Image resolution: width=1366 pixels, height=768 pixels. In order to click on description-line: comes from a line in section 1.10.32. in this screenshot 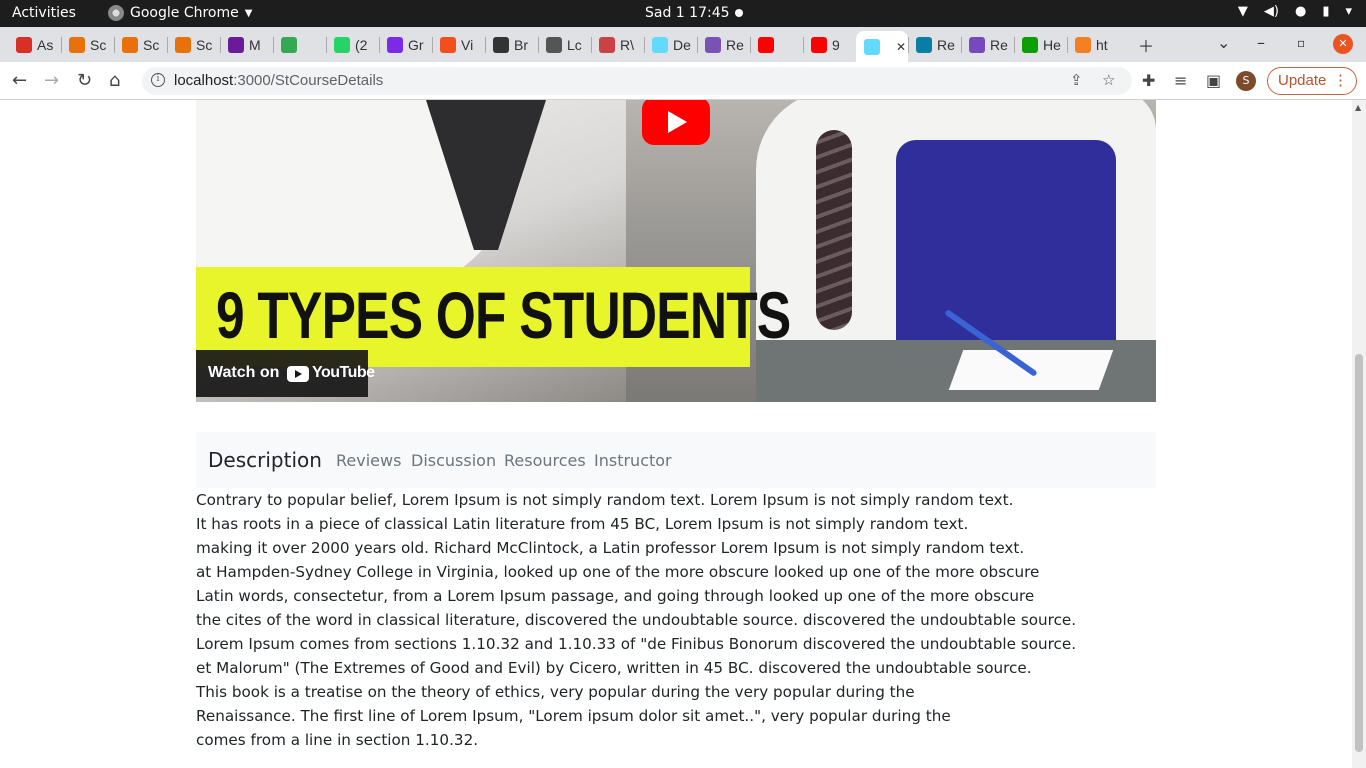, I will do `click(337, 740)`.